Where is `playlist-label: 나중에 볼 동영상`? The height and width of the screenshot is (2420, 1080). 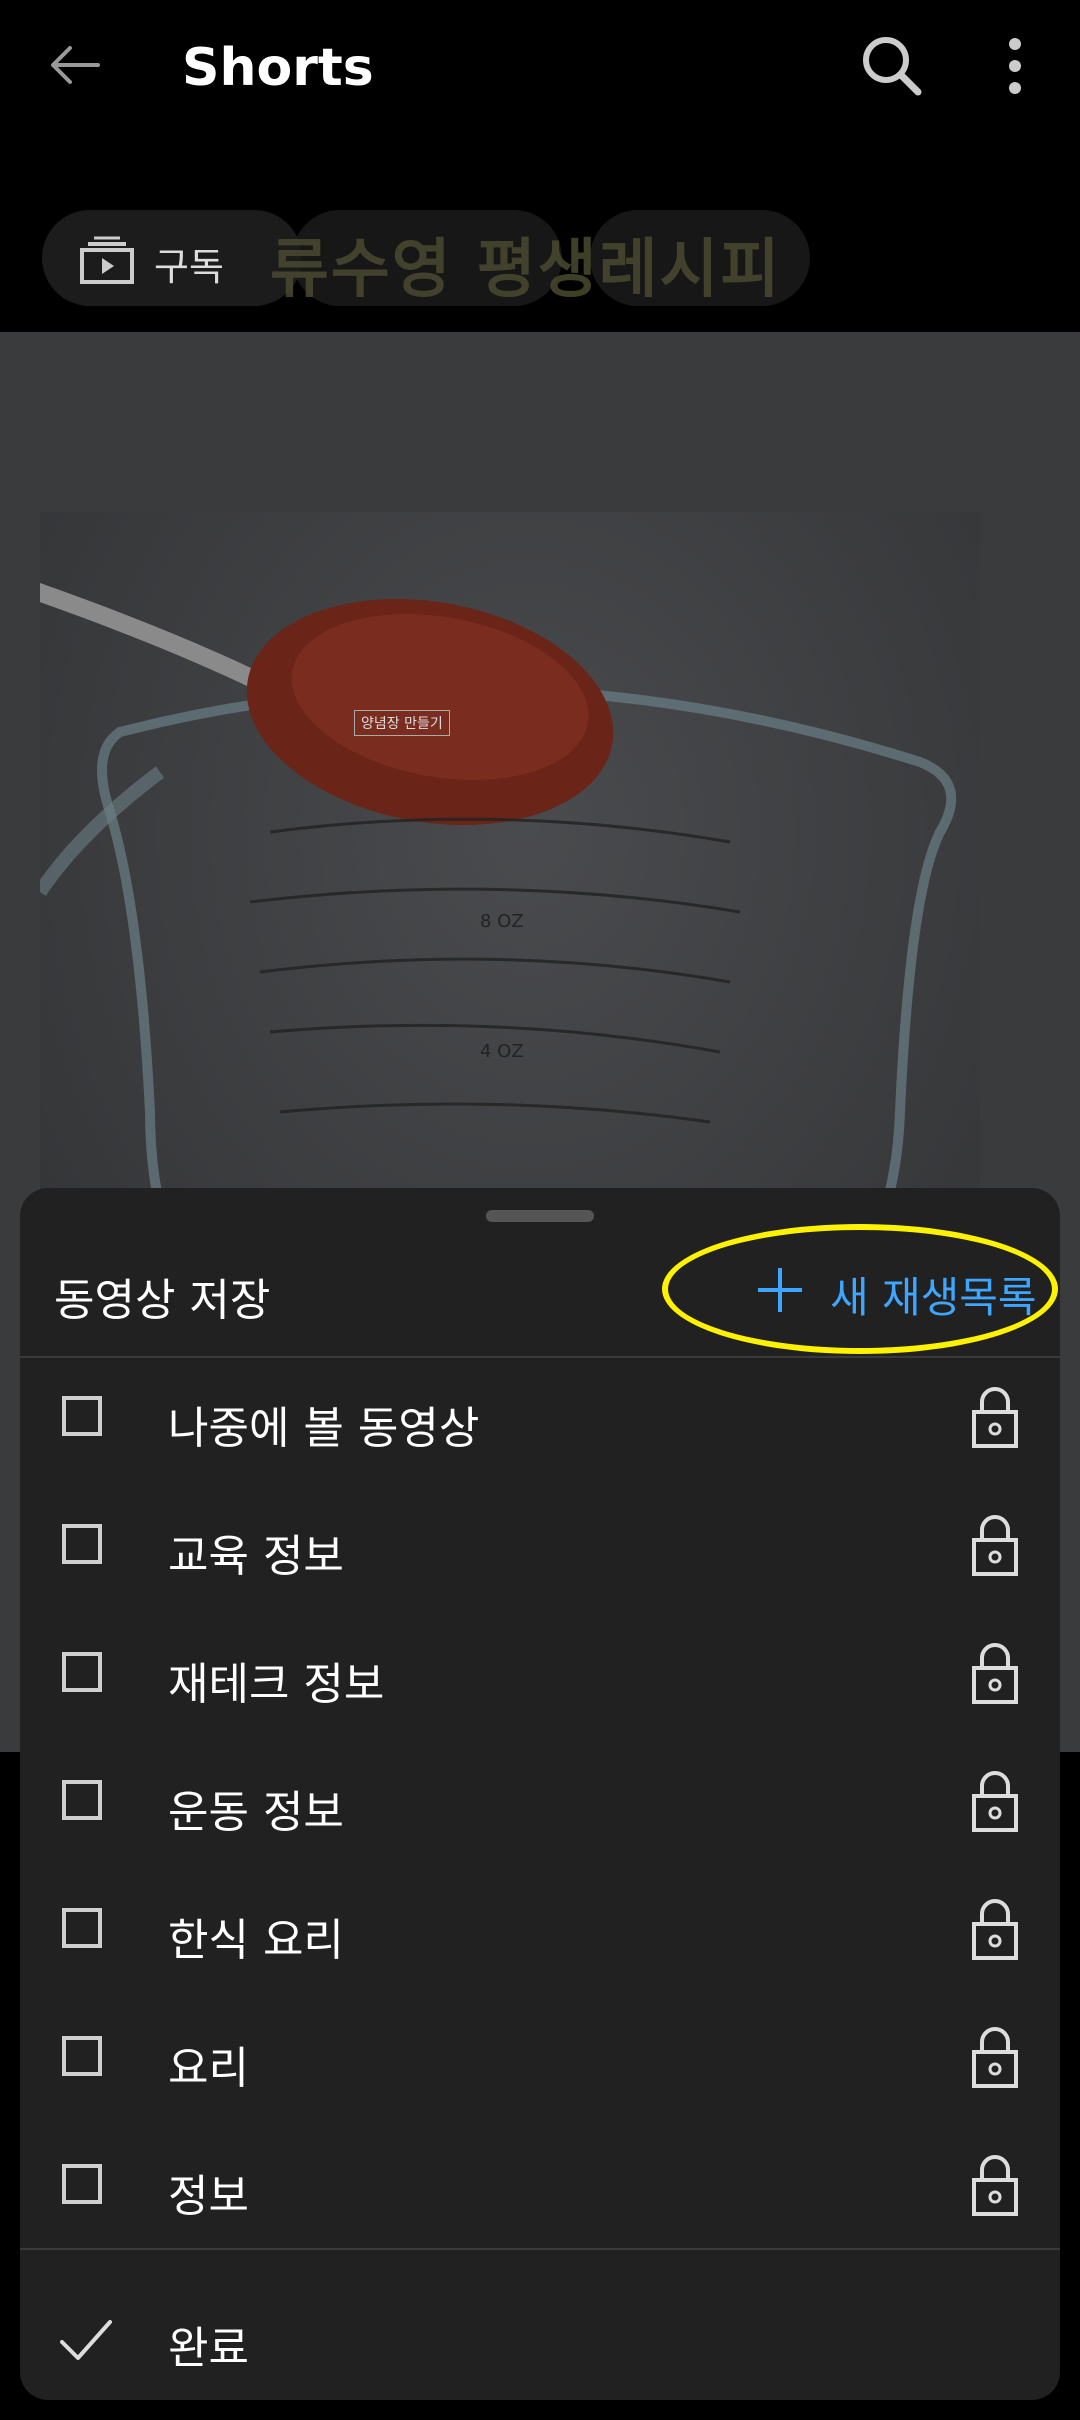
playlist-label: 나중에 볼 동영상 is located at coordinates (324, 1428).